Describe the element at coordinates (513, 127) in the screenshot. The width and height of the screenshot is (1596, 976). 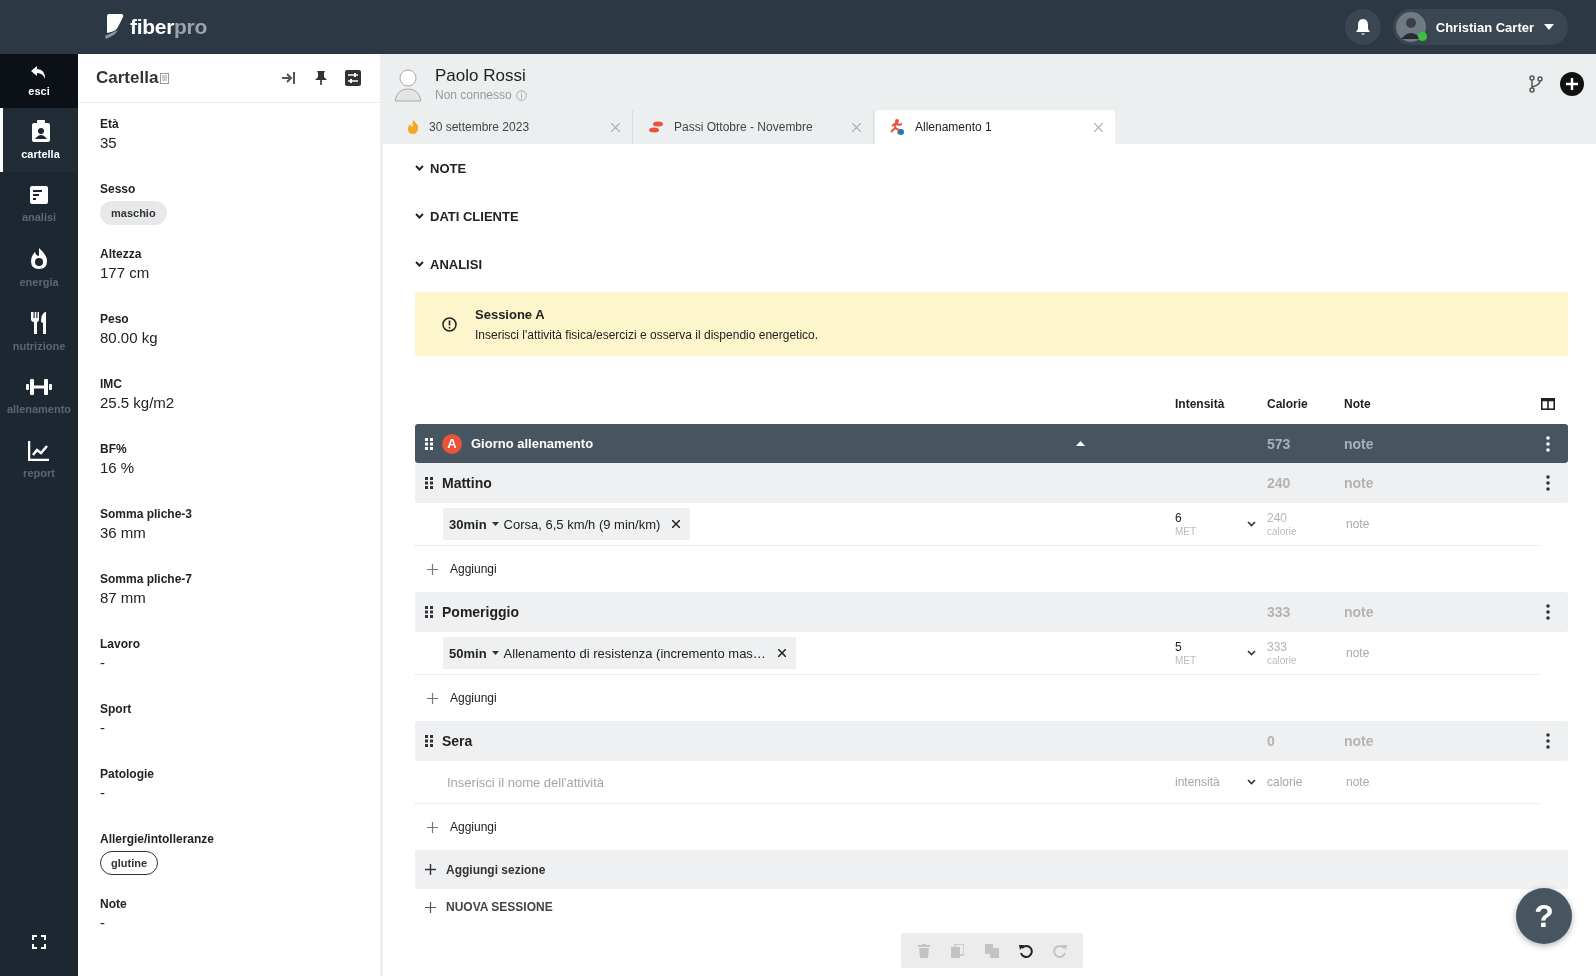
I see `tab: 30 settembre 2023` at that location.